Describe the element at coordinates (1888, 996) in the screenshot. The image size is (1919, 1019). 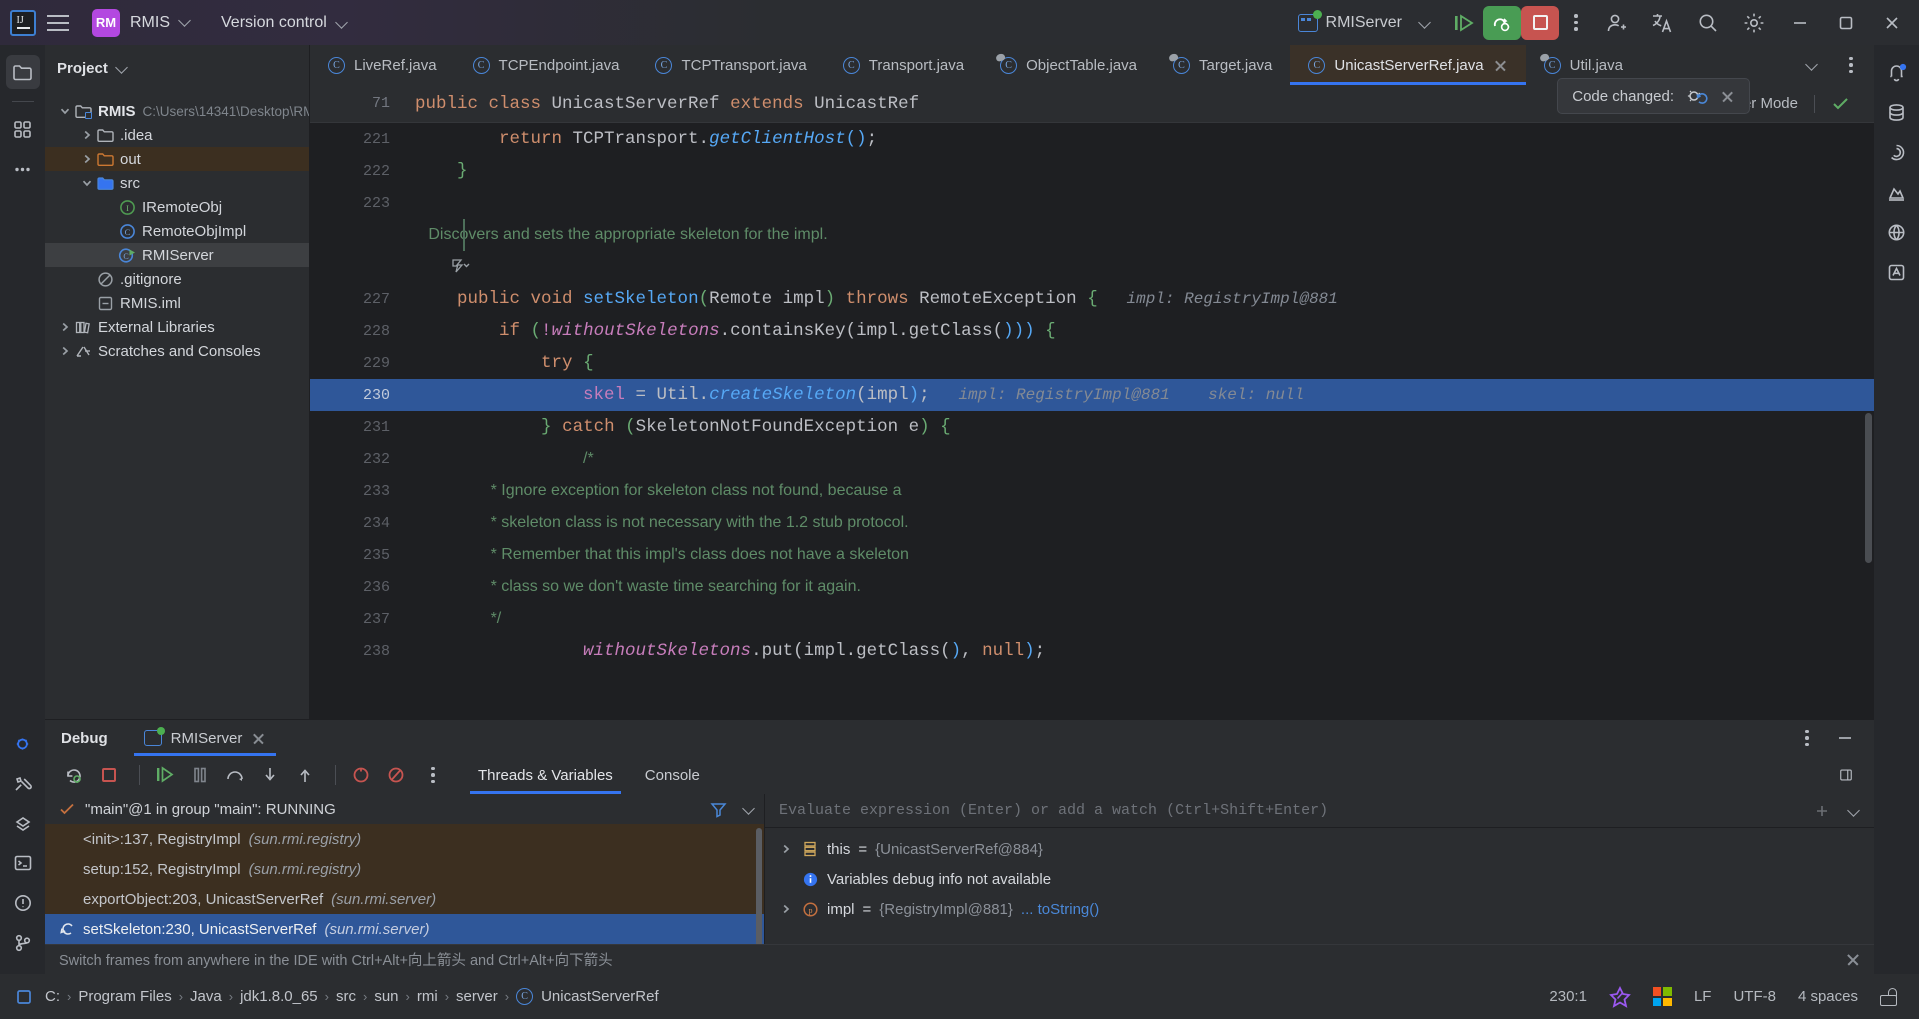
I see `unlocked-icon` at that location.